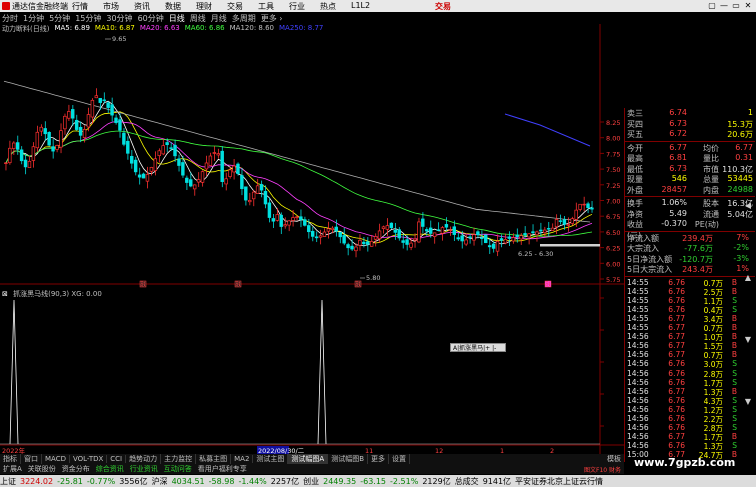 The height and width of the screenshot is (487, 756). What do you see at coordinates (281, 450) in the screenshot?
I see `xaxis-label: 2022/08/30/二` at bounding box center [281, 450].